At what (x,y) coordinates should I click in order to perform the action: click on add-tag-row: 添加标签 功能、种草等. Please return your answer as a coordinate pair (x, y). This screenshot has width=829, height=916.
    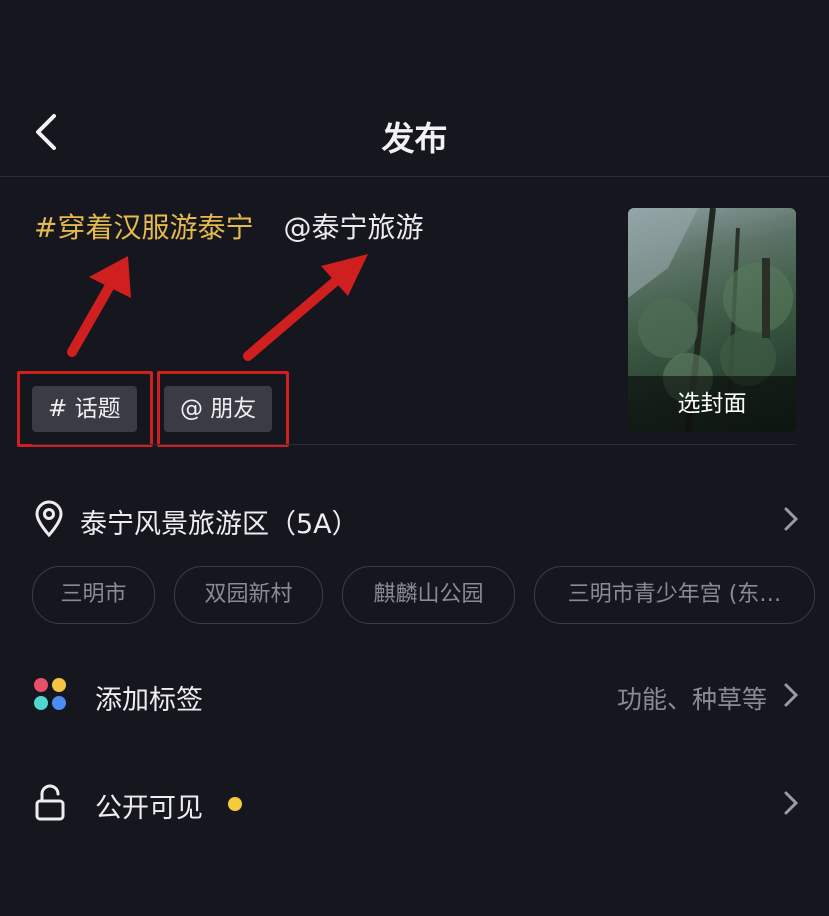
    Looking at the image, I should click on (414, 695).